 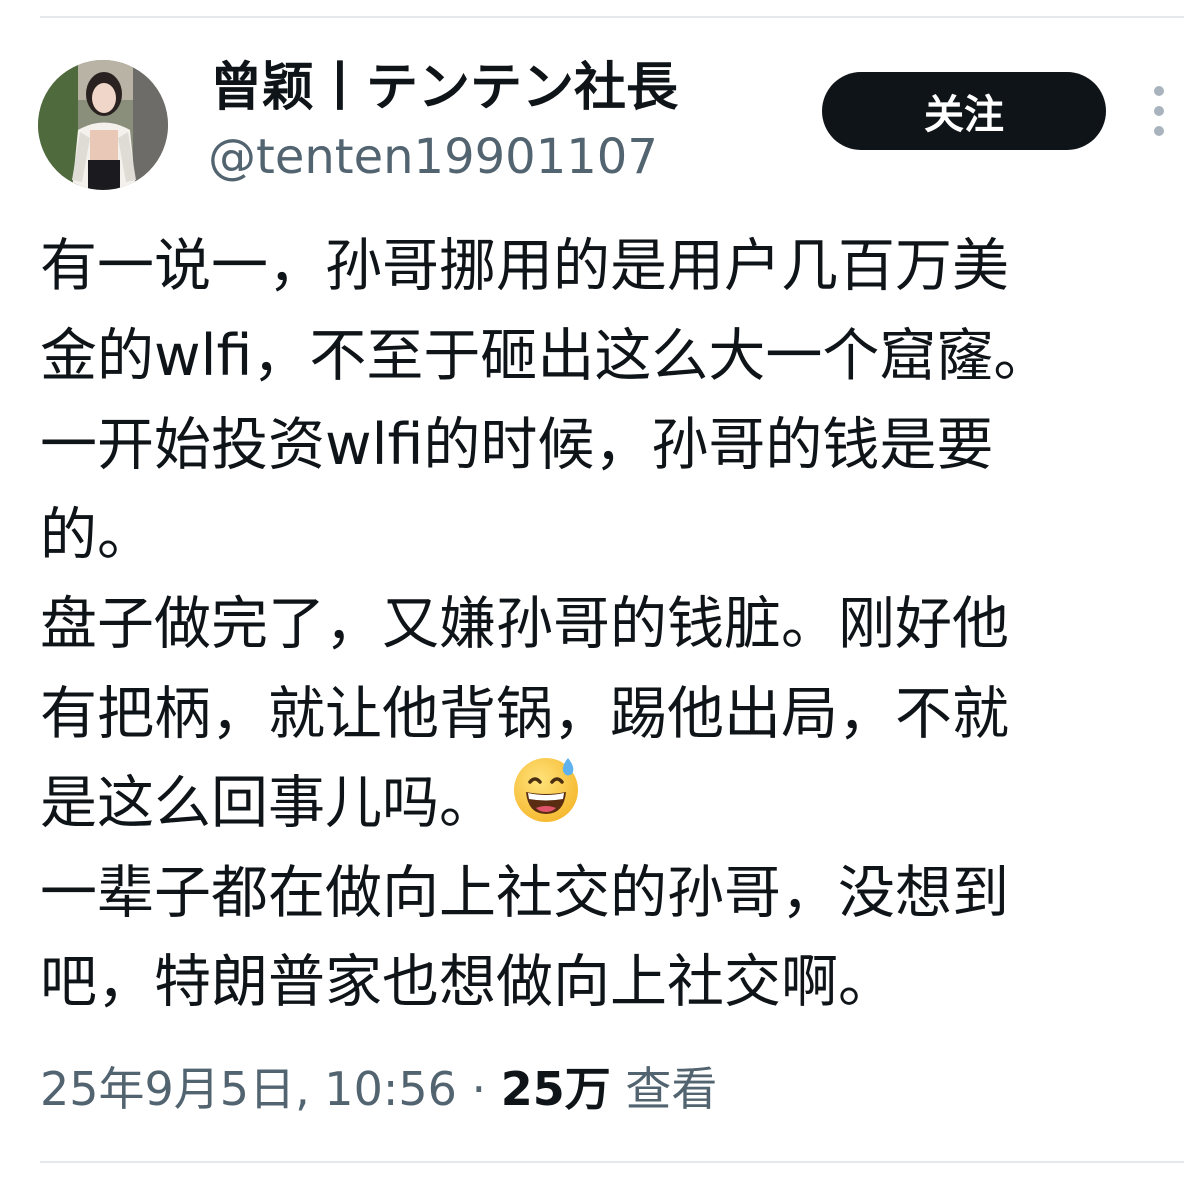 What do you see at coordinates (268, 803) in the screenshot?
I see `tweet-line: 是这么回事儿吗。` at bounding box center [268, 803].